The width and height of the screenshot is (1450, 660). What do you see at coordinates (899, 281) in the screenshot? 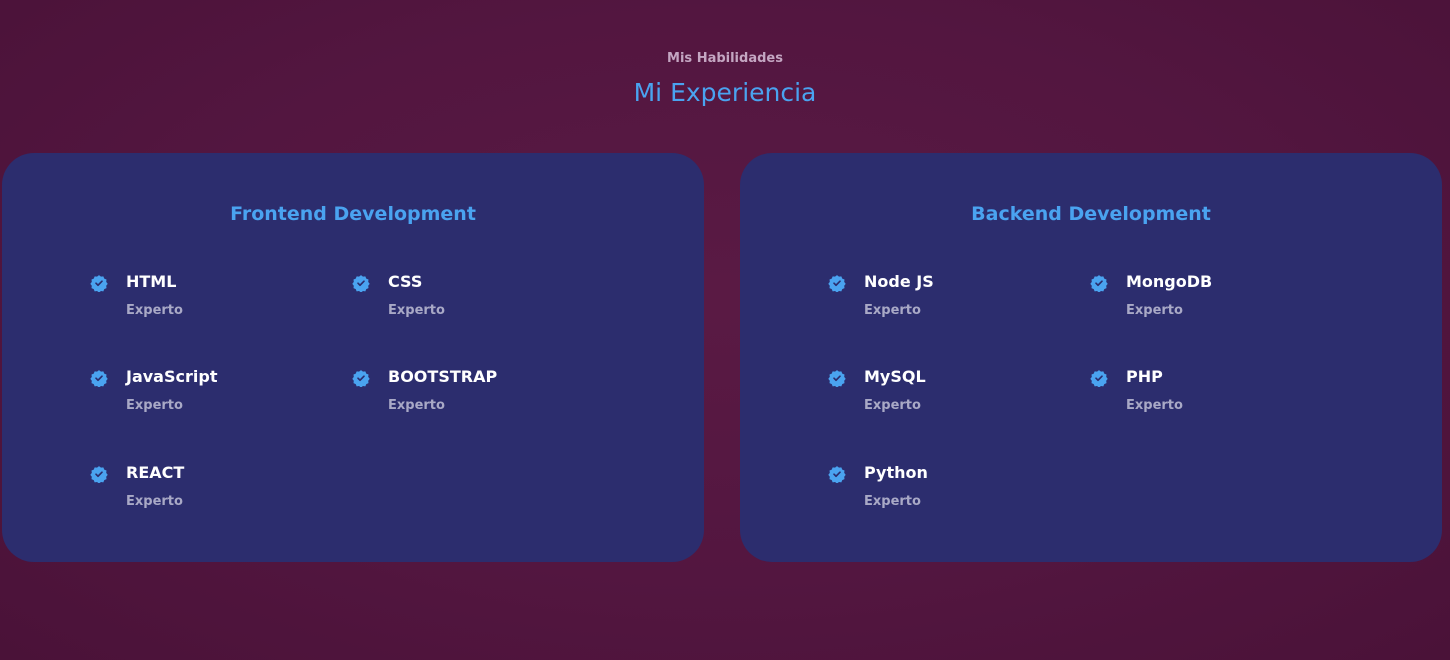
I see `skill-name: Node JS` at bounding box center [899, 281].